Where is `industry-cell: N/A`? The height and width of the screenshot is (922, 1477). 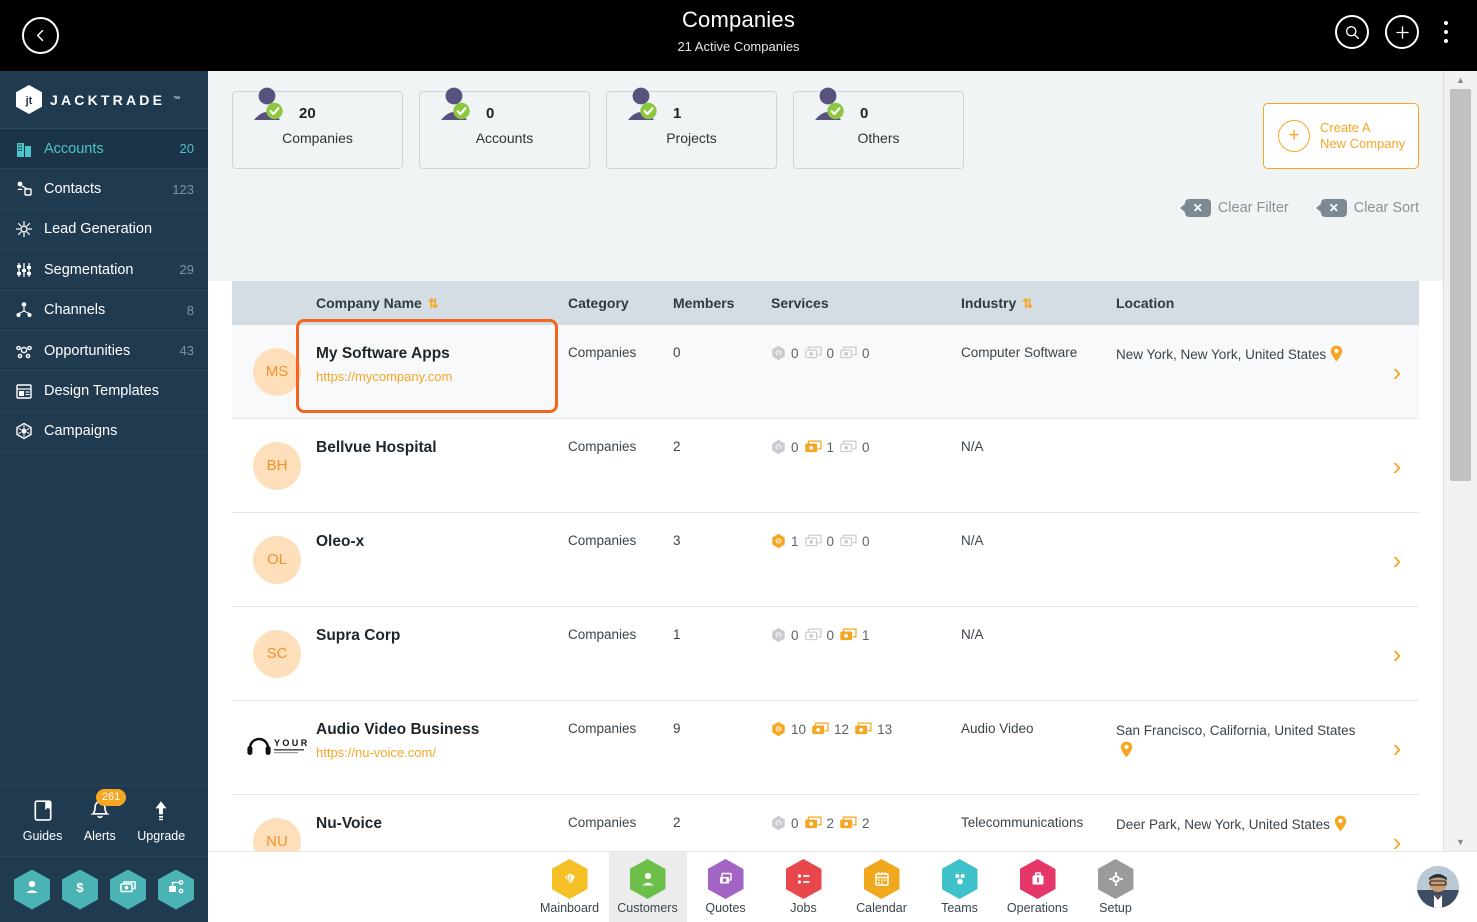 industry-cell: N/A is located at coordinates (972, 446).